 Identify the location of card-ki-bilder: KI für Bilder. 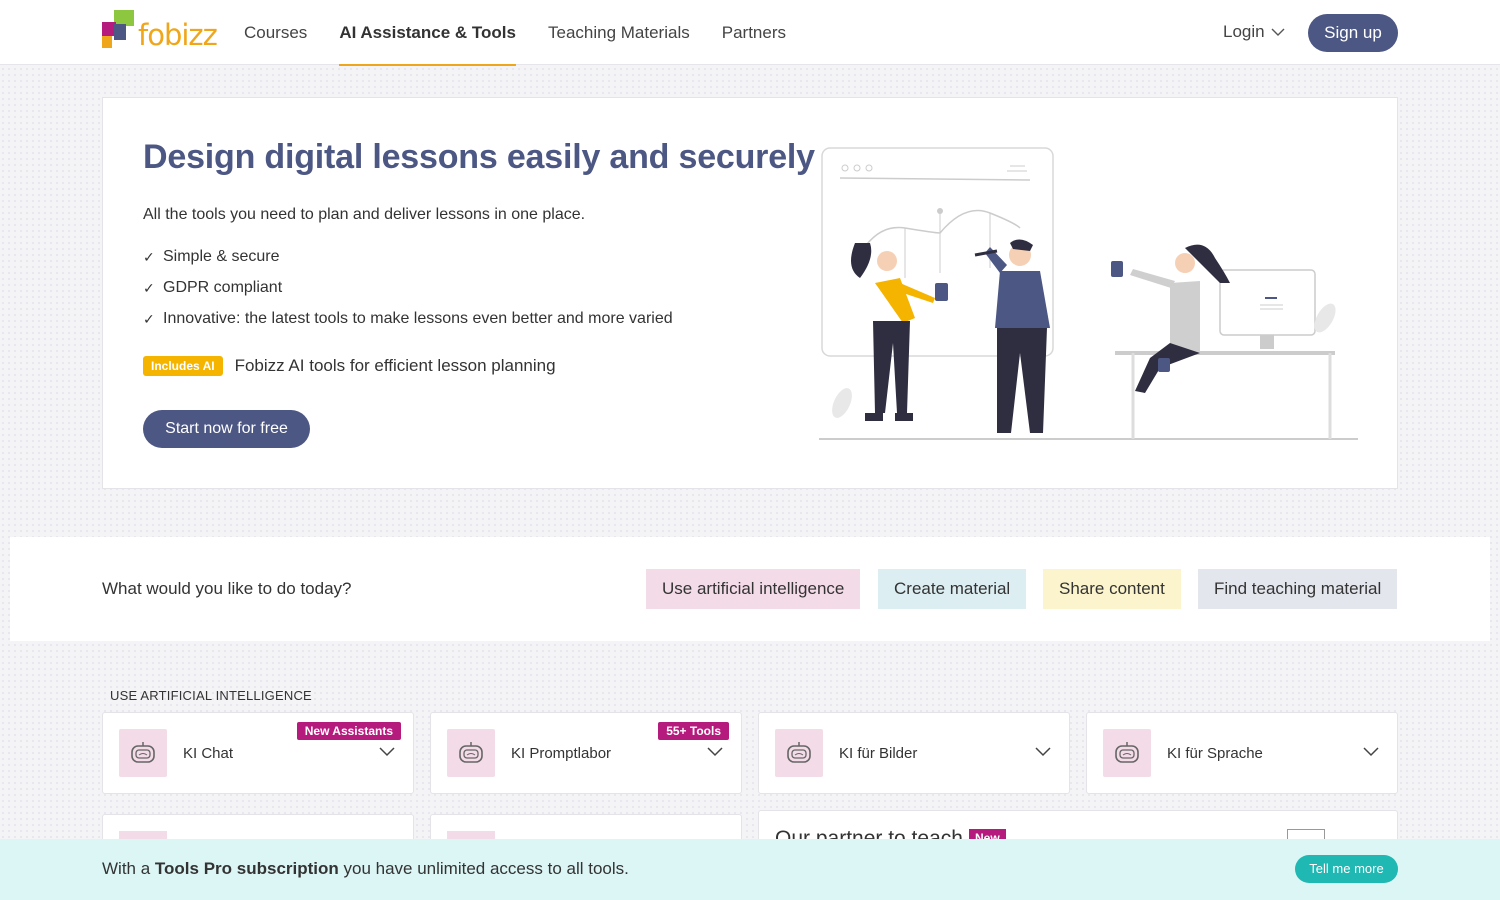
(914, 753).